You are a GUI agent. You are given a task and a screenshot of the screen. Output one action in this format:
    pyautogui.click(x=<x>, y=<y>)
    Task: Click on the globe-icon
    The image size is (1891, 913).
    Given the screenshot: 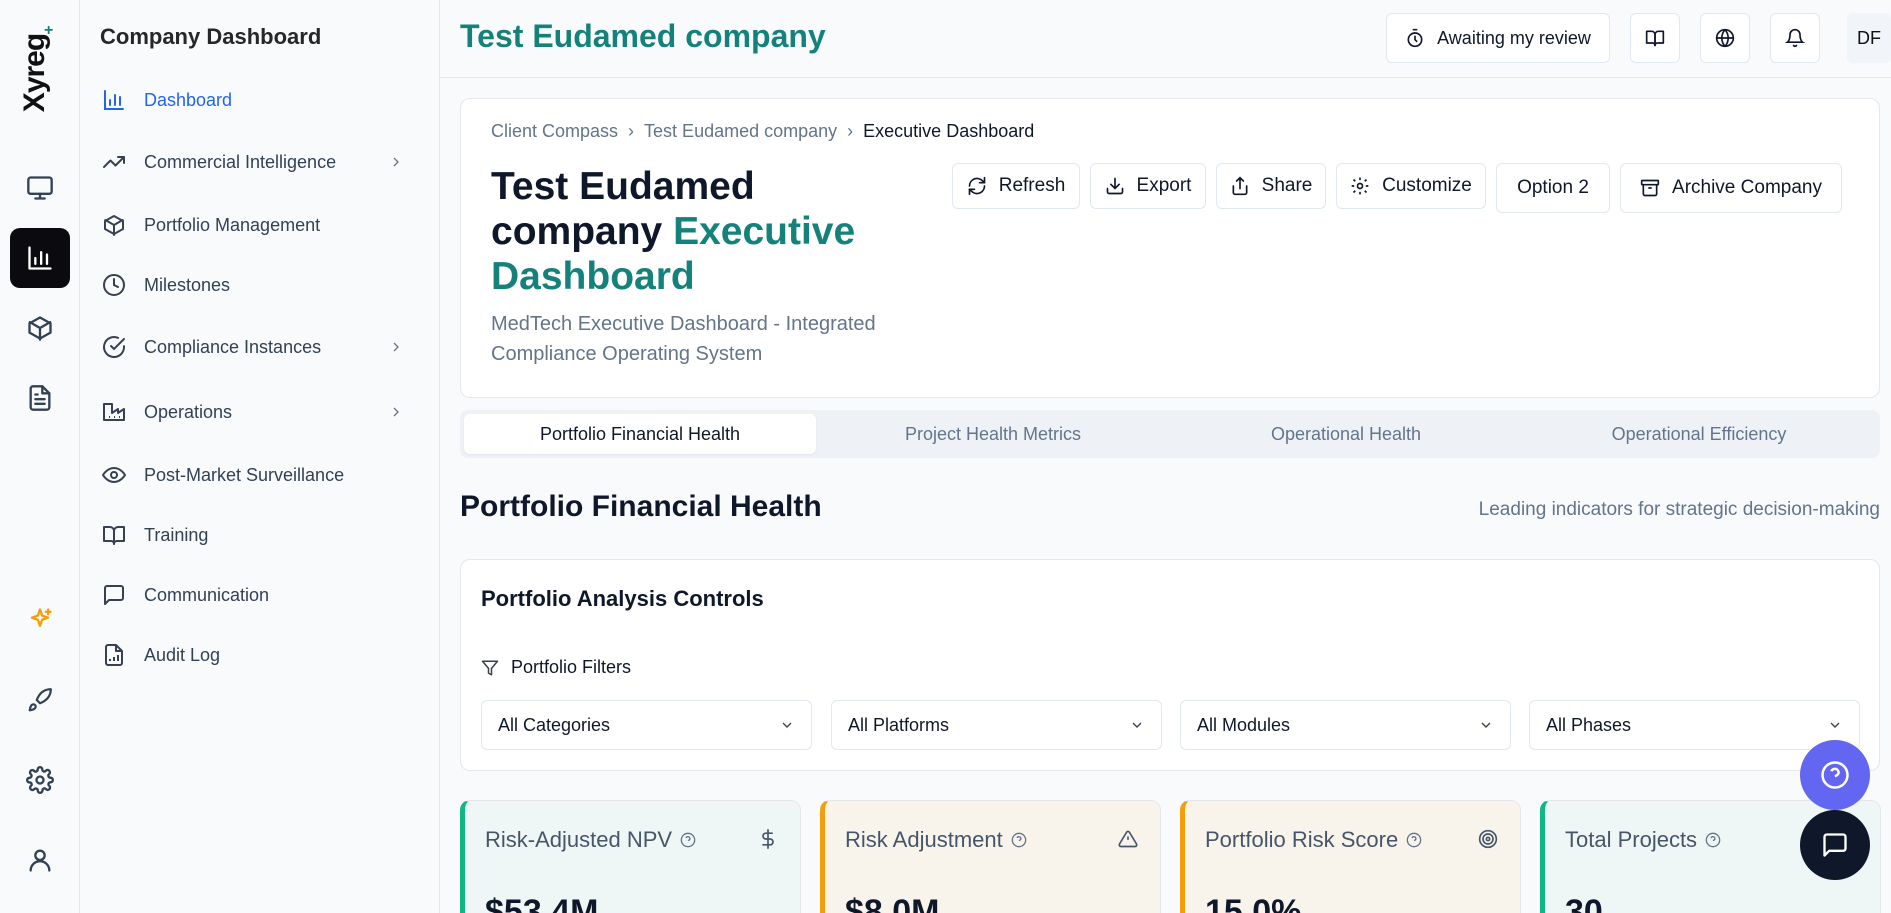 What is the action you would take?
    pyautogui.click(x=1725, y=38)
    